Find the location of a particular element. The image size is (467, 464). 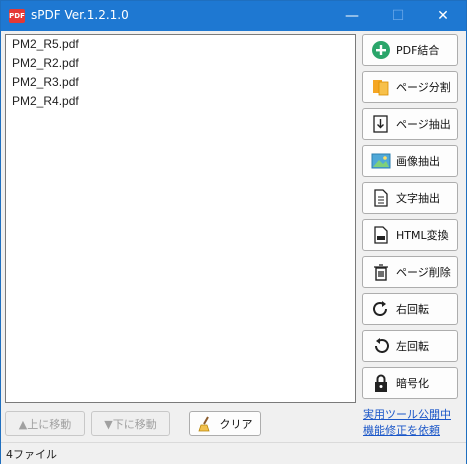

clear-button: クリア is located at coordinates (225, 423).